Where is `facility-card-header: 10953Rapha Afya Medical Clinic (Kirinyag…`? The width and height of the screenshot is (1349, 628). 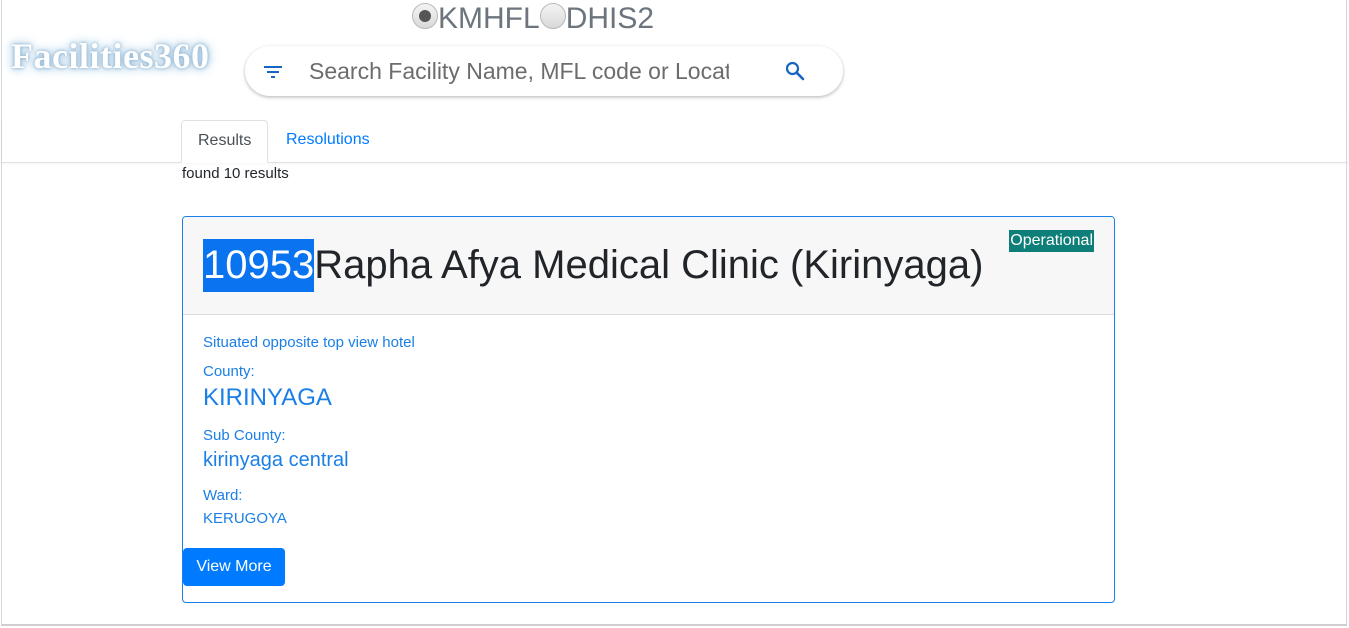 facility-card-header: 10953Rapha Afya Medical Clinic (Kirinyag… is located at coordinates (648, 266).